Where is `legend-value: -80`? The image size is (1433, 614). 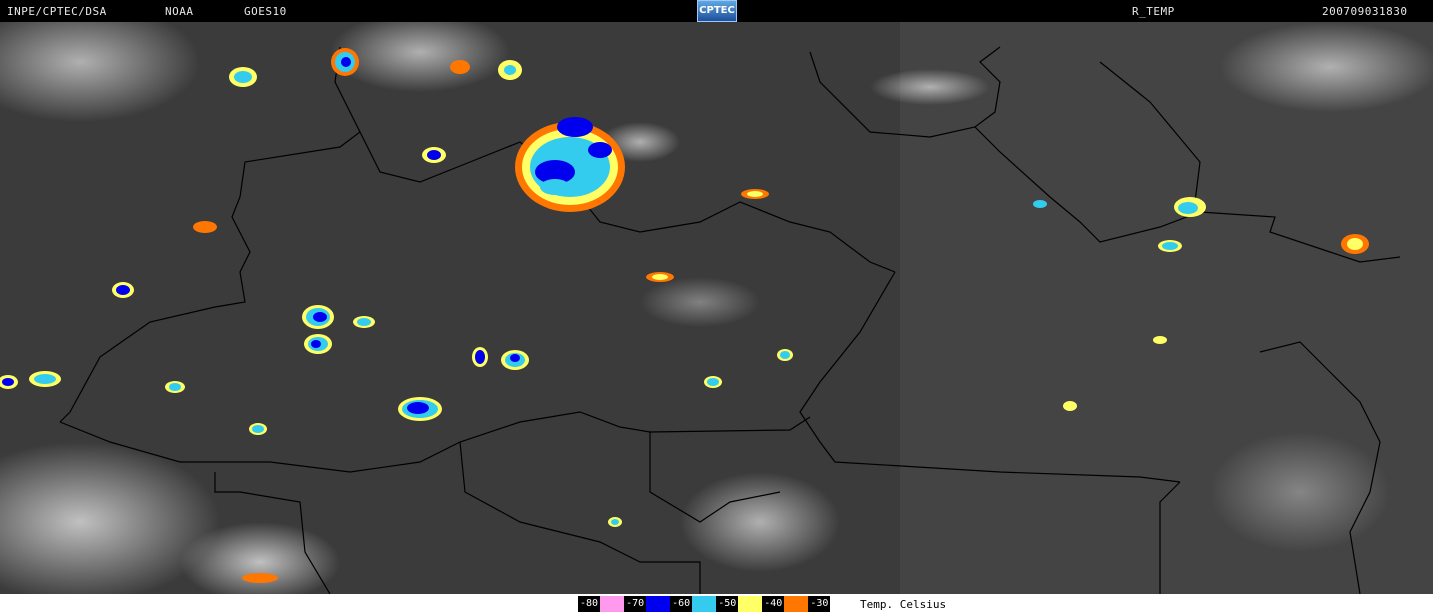 legend-value: -80 is located at coordinates (589, 604).